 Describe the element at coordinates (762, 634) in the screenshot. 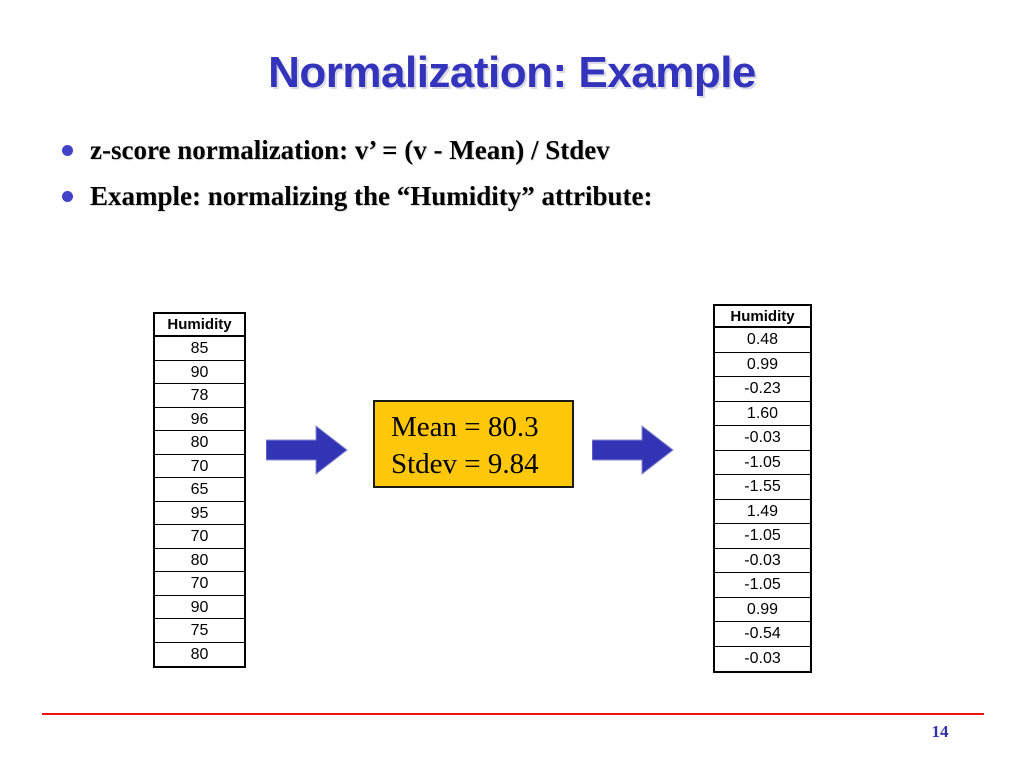

I see `table-row: -0.54` at that location.